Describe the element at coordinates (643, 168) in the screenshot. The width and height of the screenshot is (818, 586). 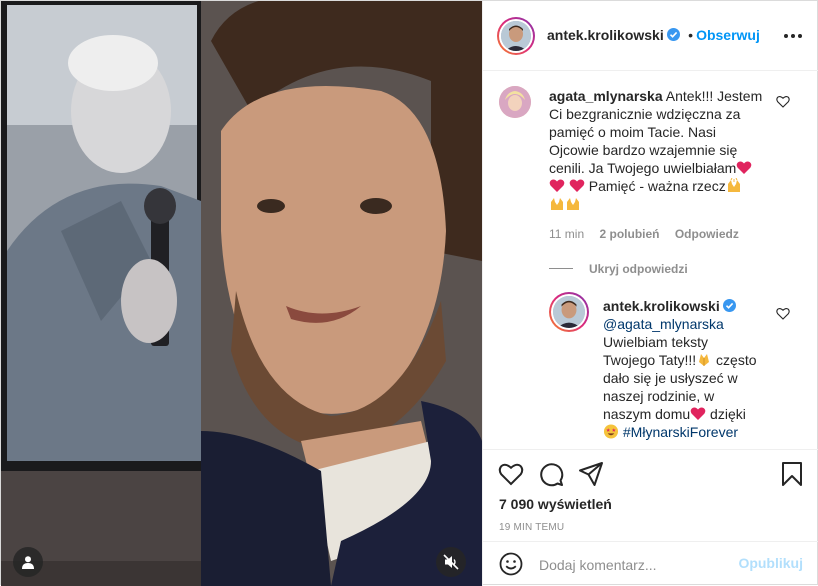
I see `comment-text-line: cenili. Ja Twojego uwielbiałam` at that location.